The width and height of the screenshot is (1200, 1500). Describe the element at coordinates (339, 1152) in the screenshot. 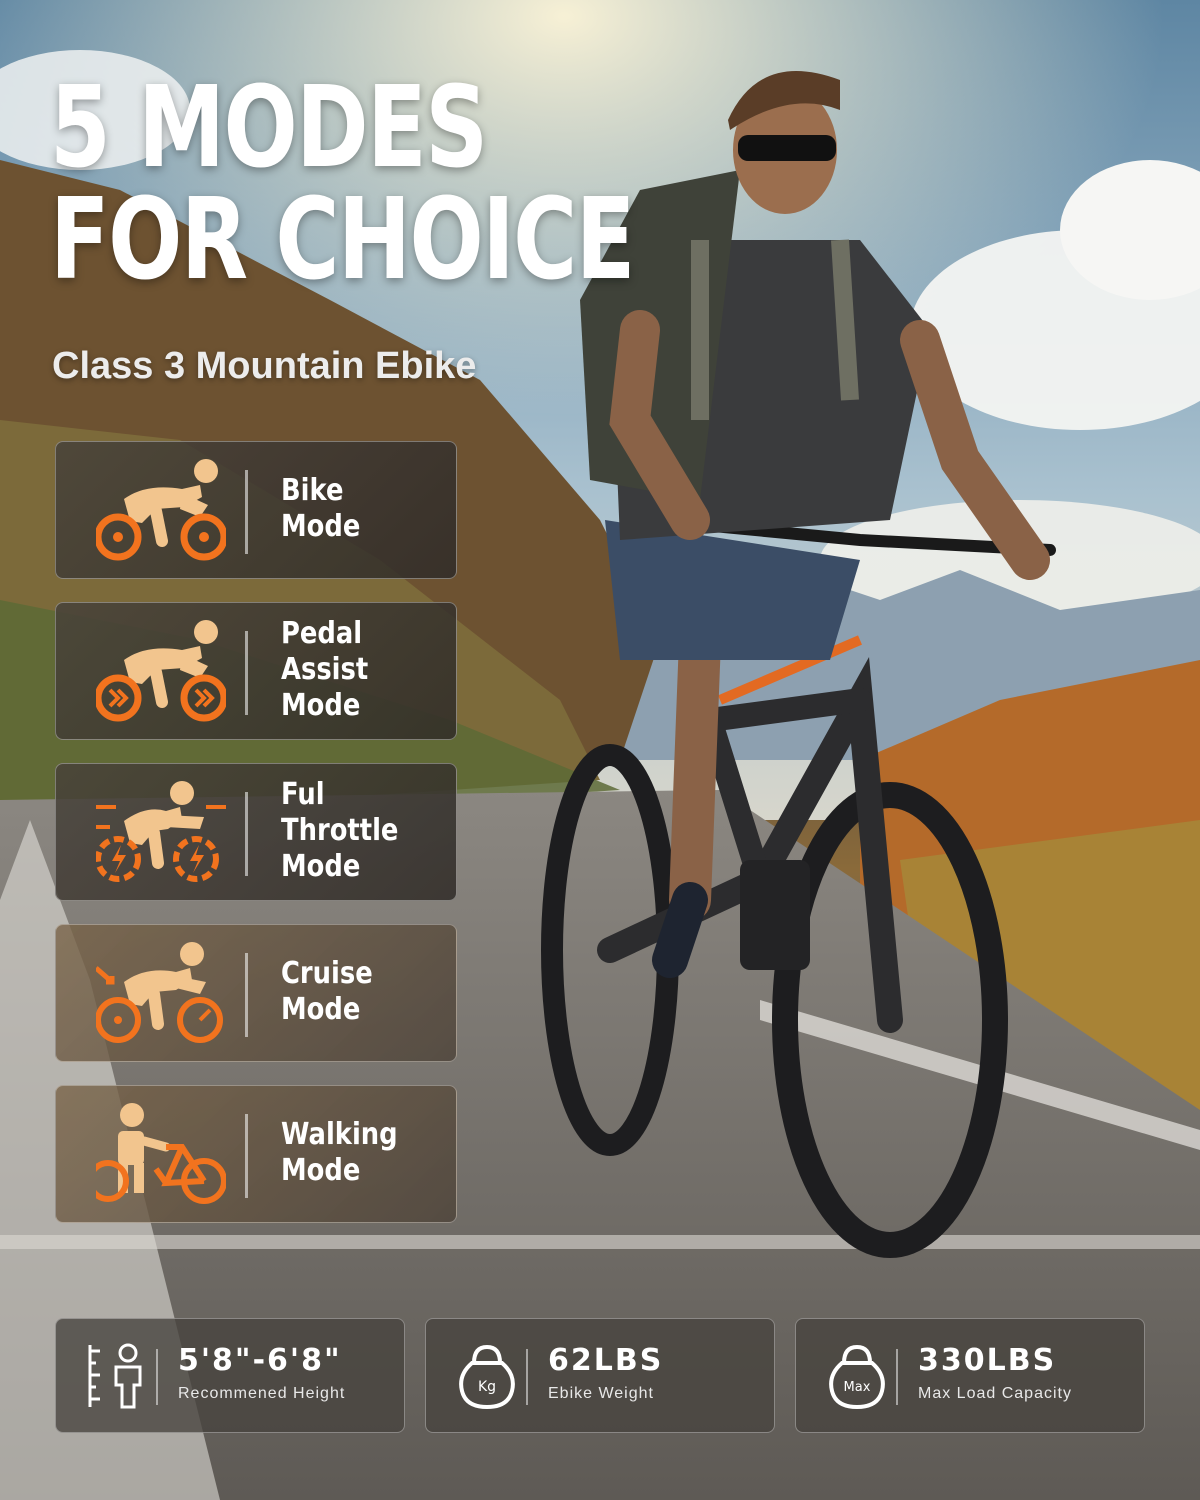

I see `mode-label: Walking Mode` at that location.